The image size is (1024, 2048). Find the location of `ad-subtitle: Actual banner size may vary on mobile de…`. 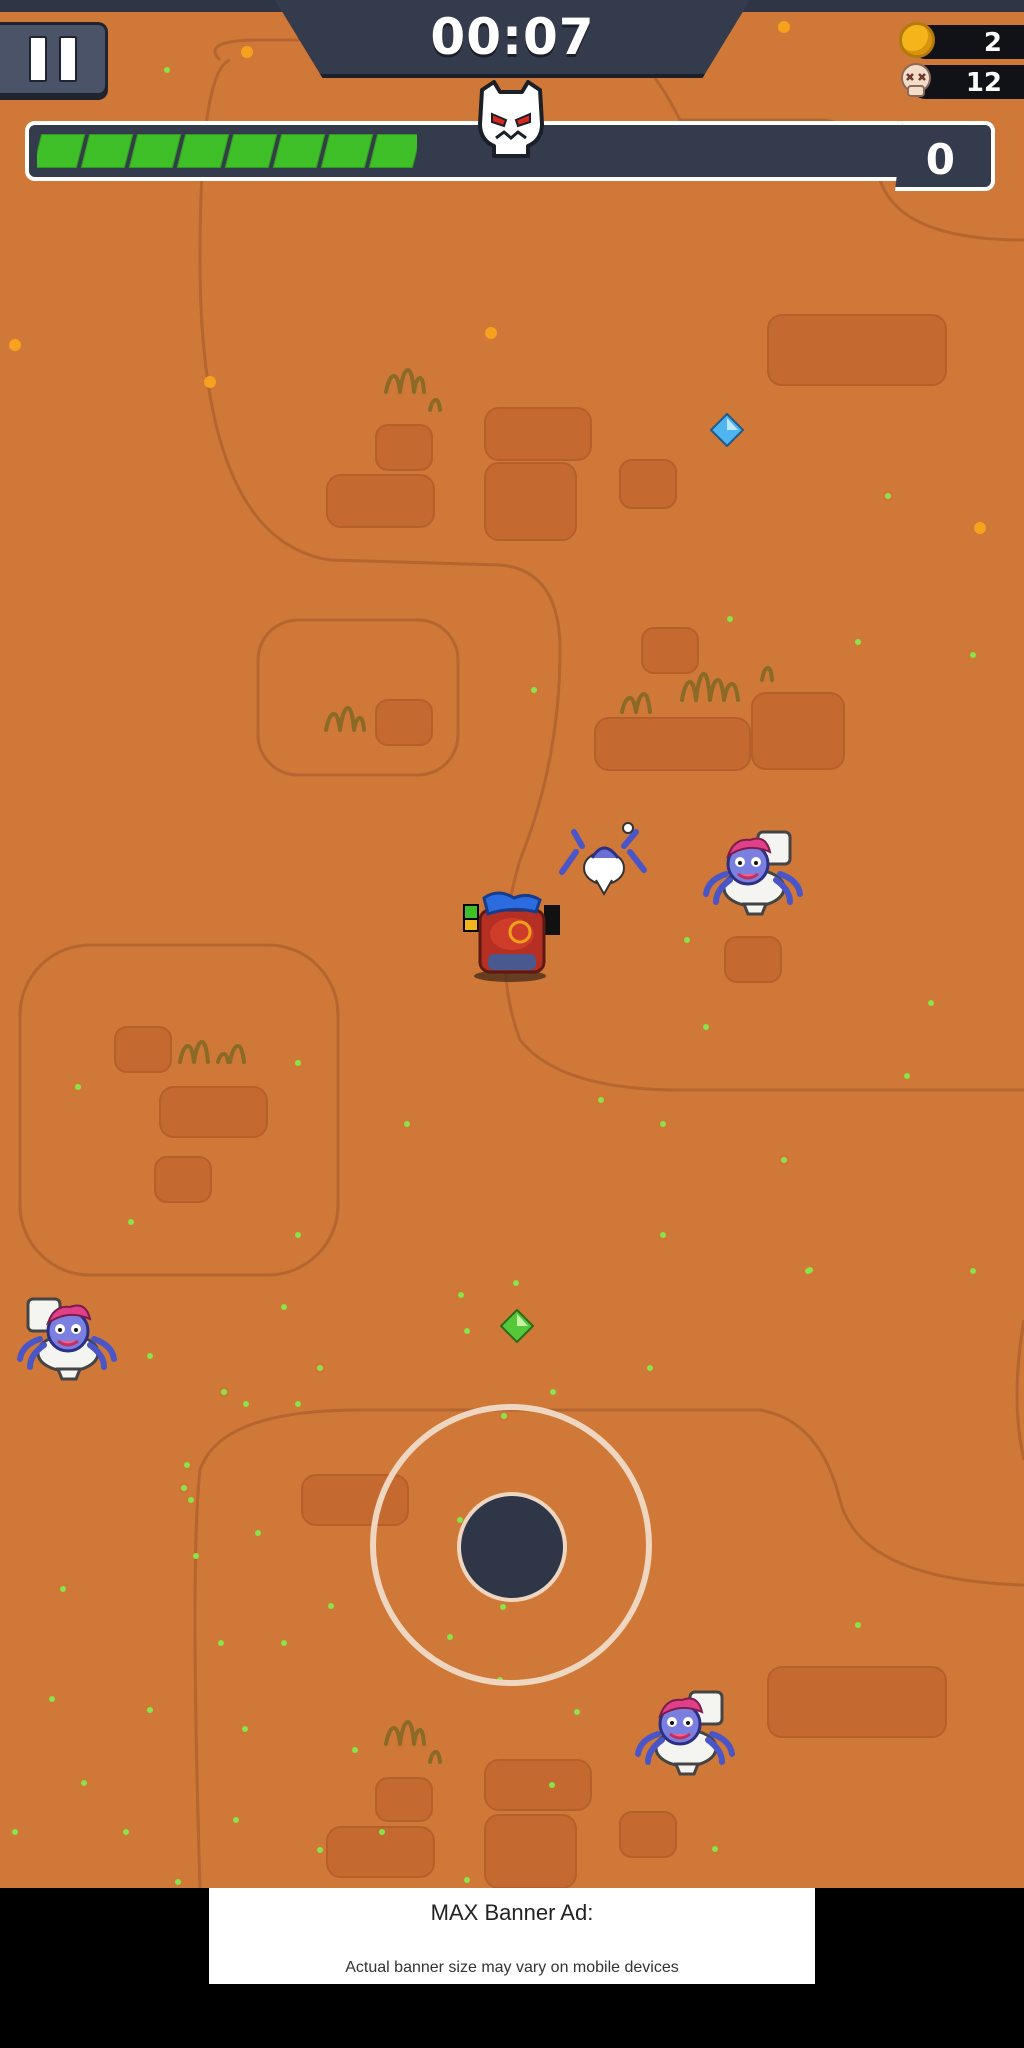

ad-subtitle: Actual banner size may vary on mobile de… is located at coordinates (512, 1967).